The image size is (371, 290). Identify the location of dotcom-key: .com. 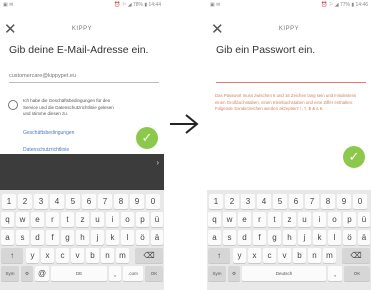
(133, 273).